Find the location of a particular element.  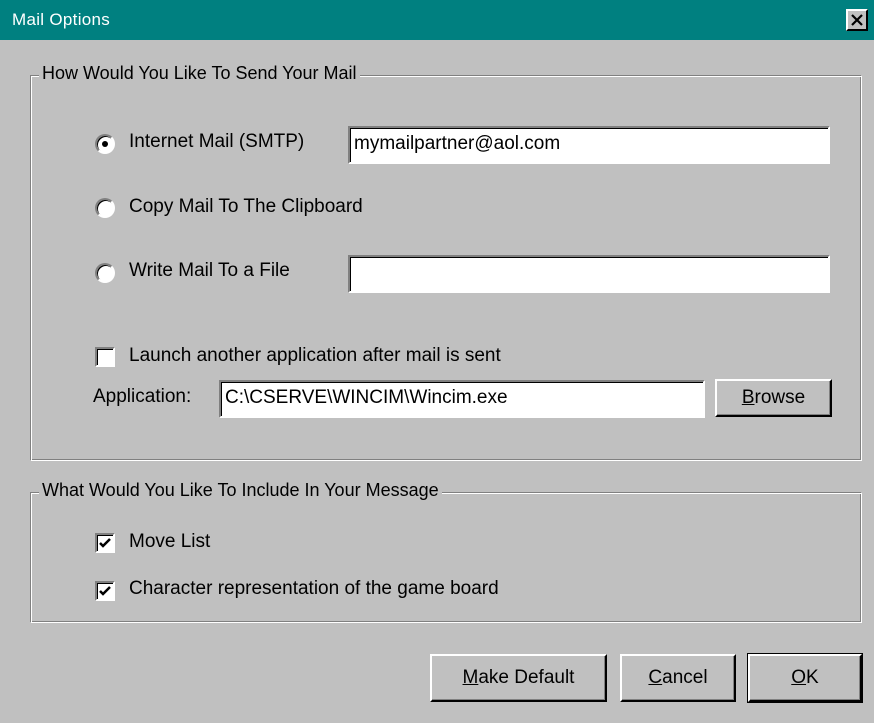

copy-clipboard-label: Copy Mail To The Clipboard is located at coordinates (246, 207).